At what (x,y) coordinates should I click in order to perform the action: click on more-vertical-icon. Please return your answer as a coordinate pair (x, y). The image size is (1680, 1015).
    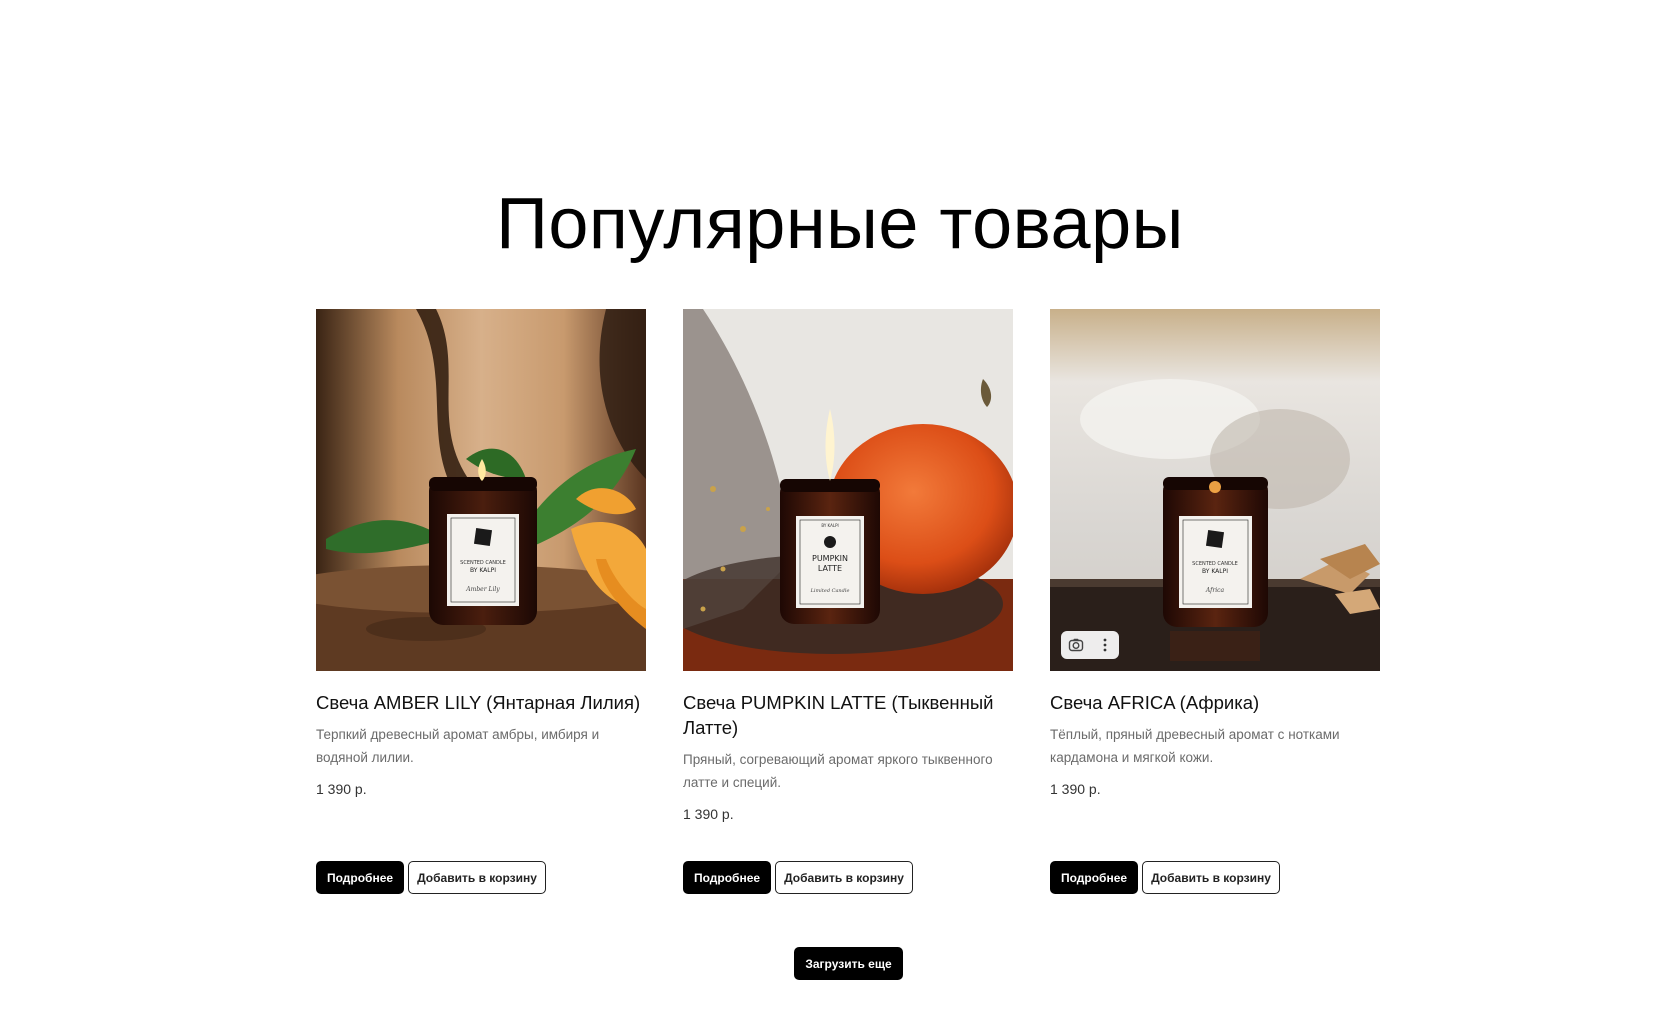
    Looking at the image, I should click on (1105, 645).